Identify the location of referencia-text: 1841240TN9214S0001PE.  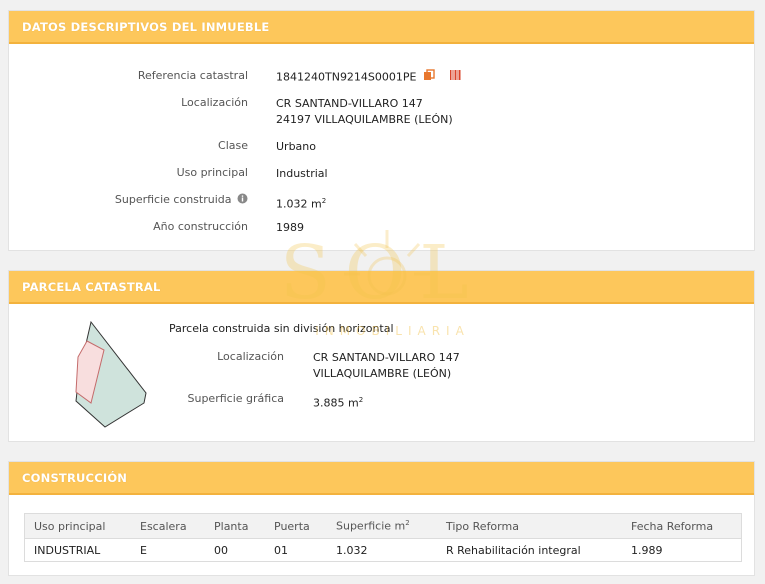
(346, 77).